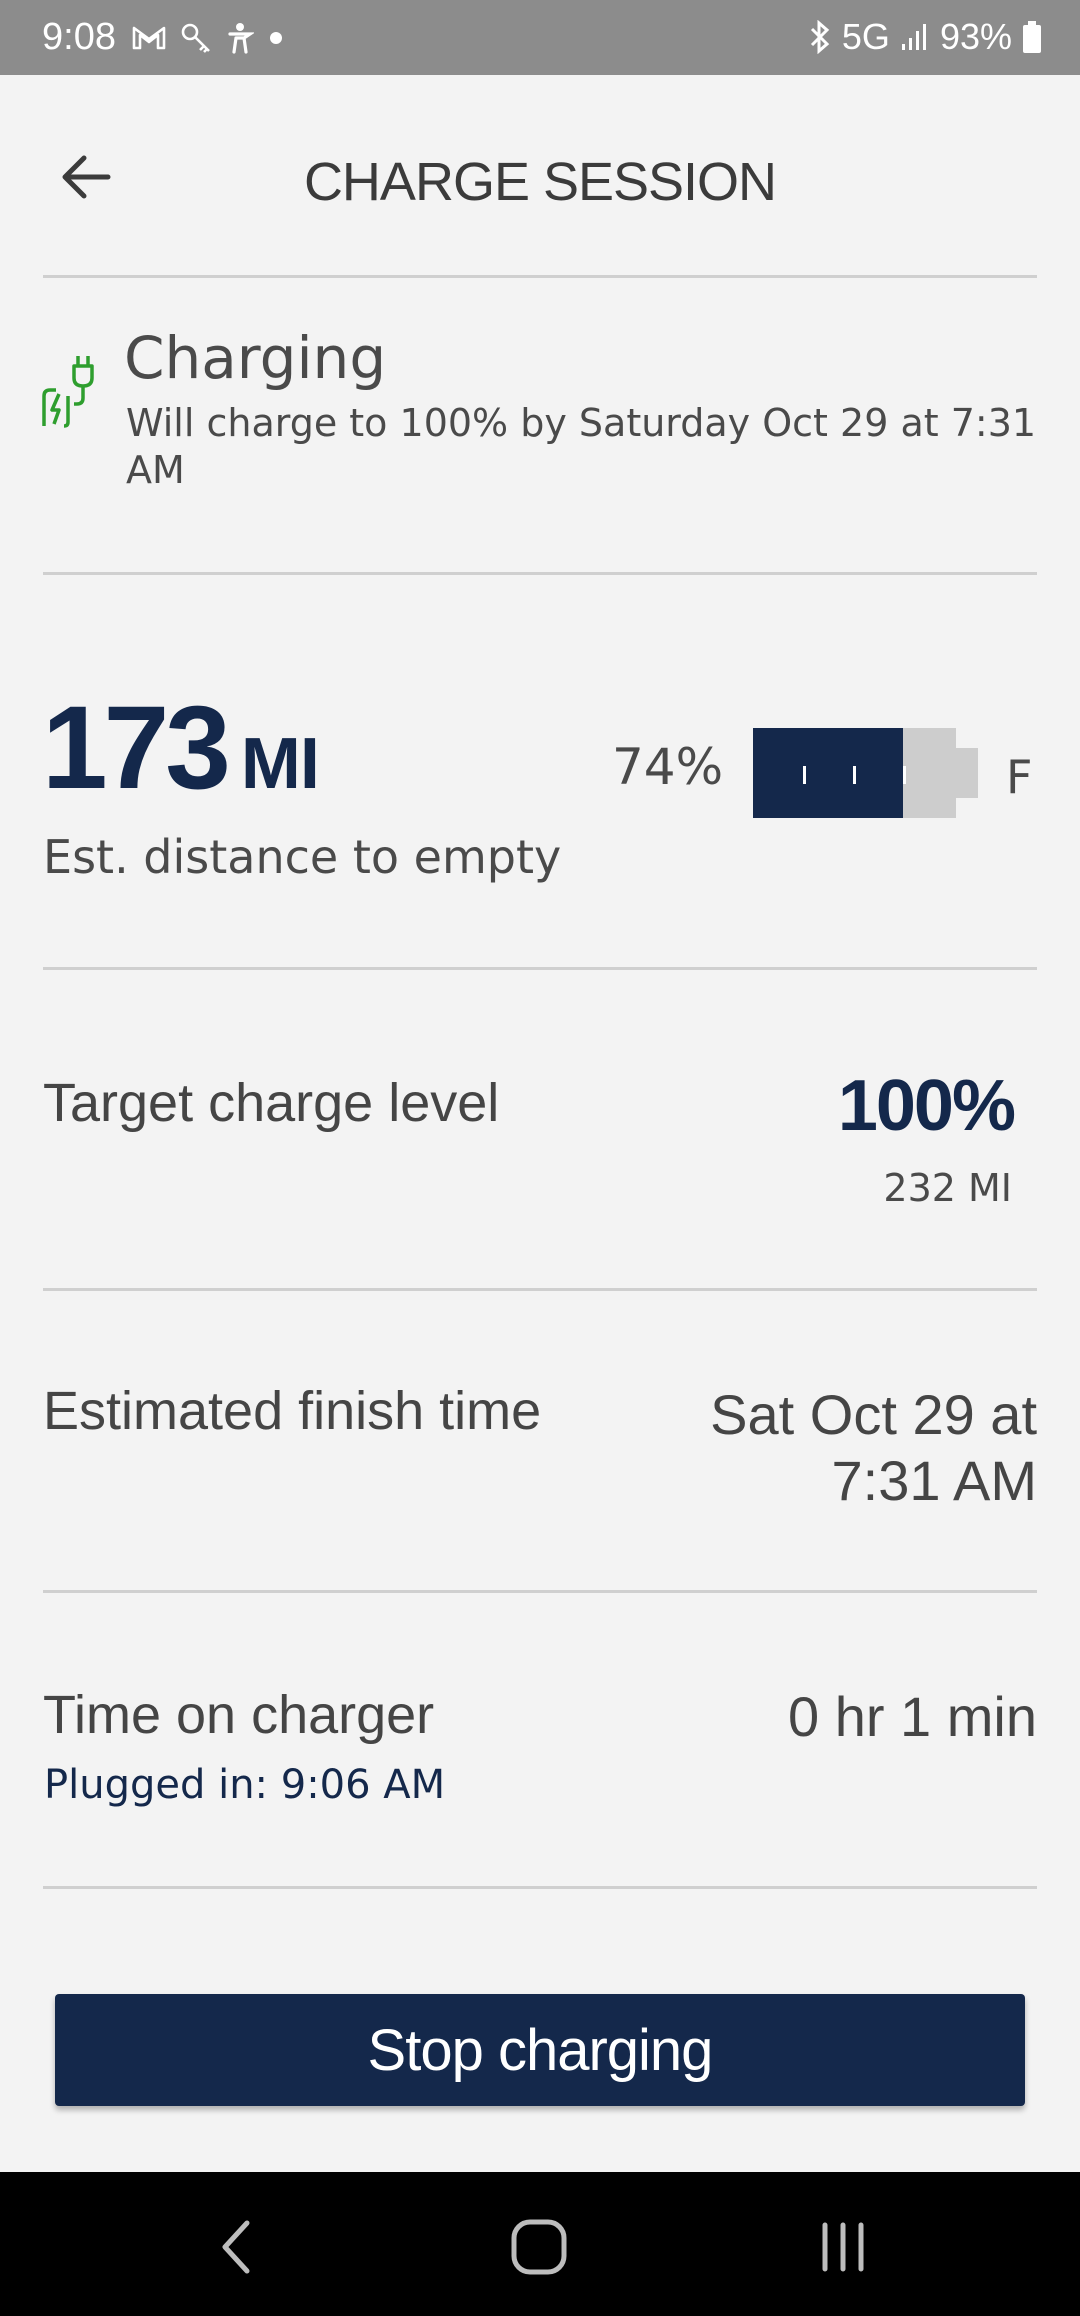  I want to click on battery-gauge-nub, so click(967, 773).